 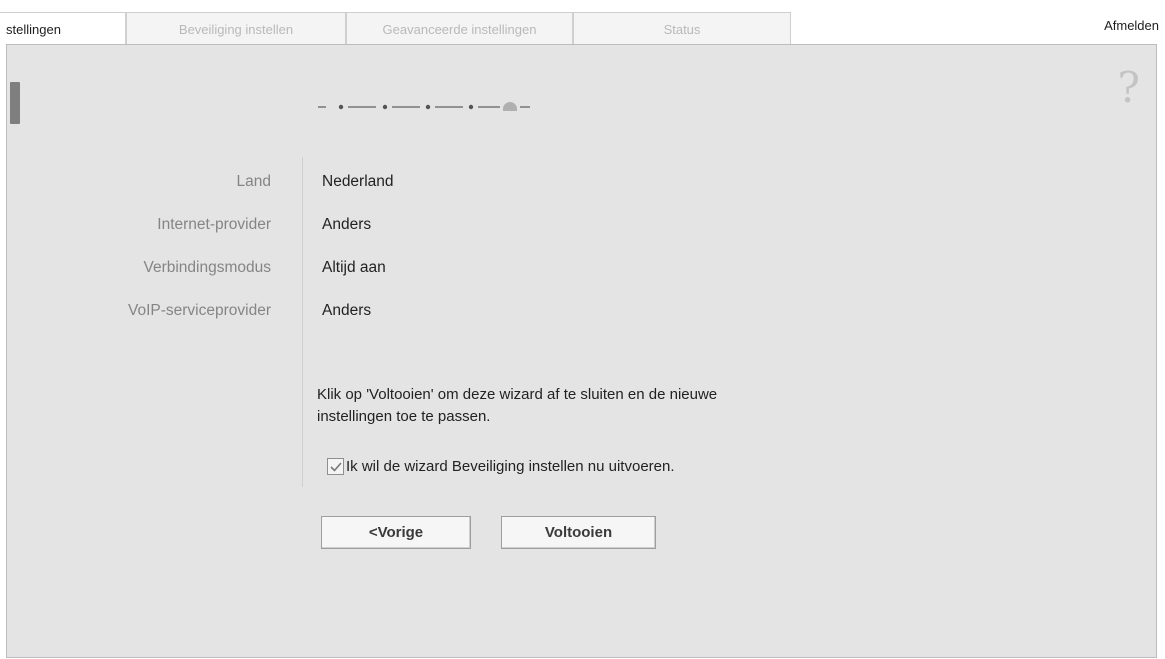 What do you see at coordinates (236, 28) in the screenshot?
I see `tab-beveiliging-instellen: Beveiliging instellen` at bounding box center [236, 28].